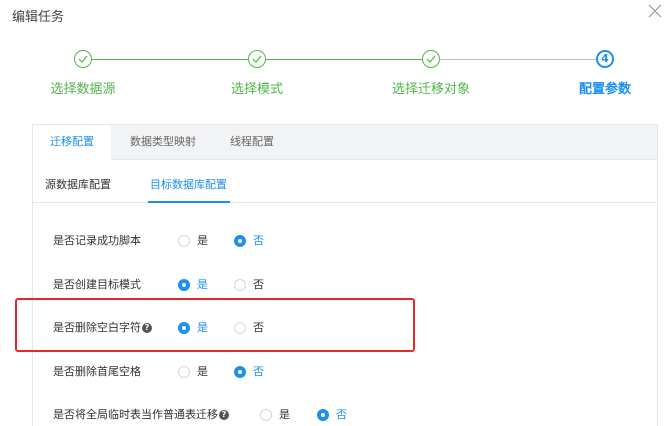  I want to click on step-4-label: 配置参数, so click(605, 89).